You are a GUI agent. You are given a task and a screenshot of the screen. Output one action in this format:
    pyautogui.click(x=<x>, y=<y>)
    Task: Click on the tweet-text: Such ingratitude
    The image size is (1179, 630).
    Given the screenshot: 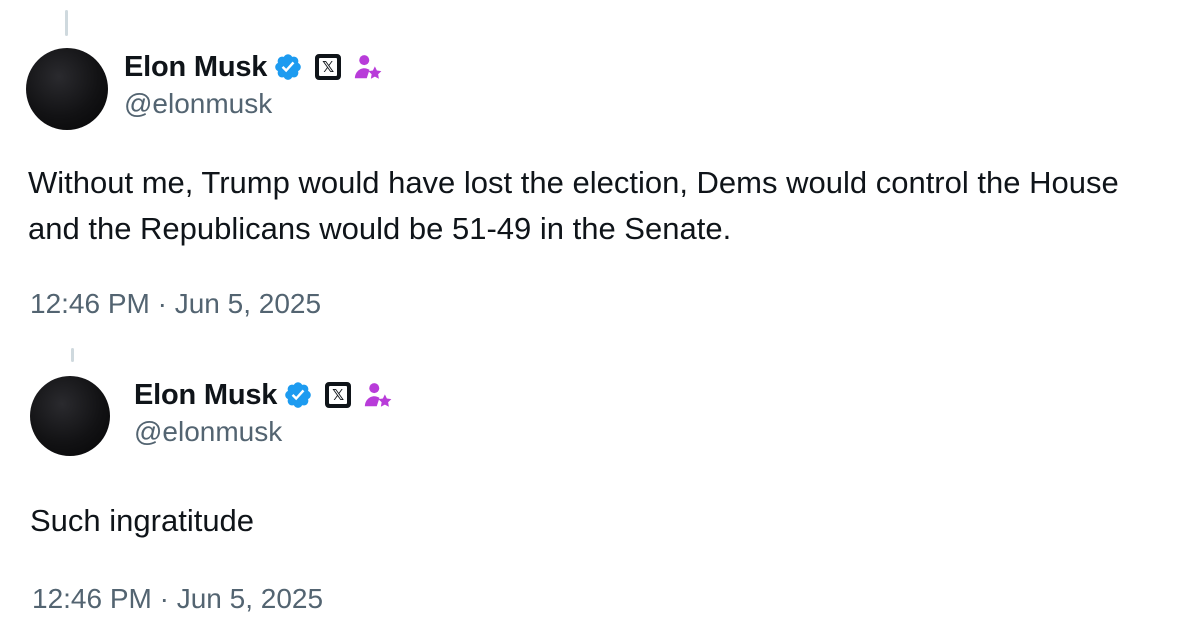 What is the action you would take?
    pyautogui.click(x=142, y=520)
    